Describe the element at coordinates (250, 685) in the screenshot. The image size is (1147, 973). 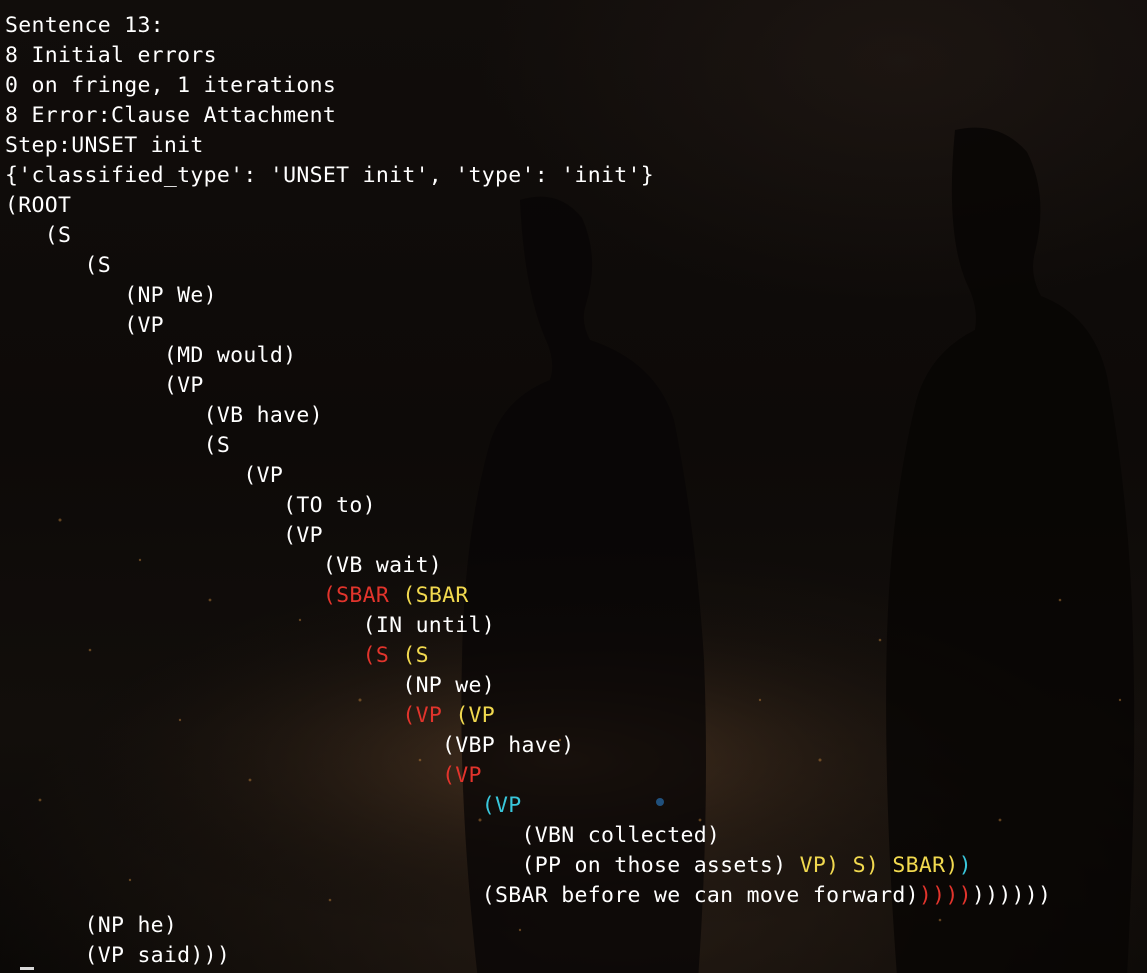
I see `terminal-text-segment: (NP we)` at that location.